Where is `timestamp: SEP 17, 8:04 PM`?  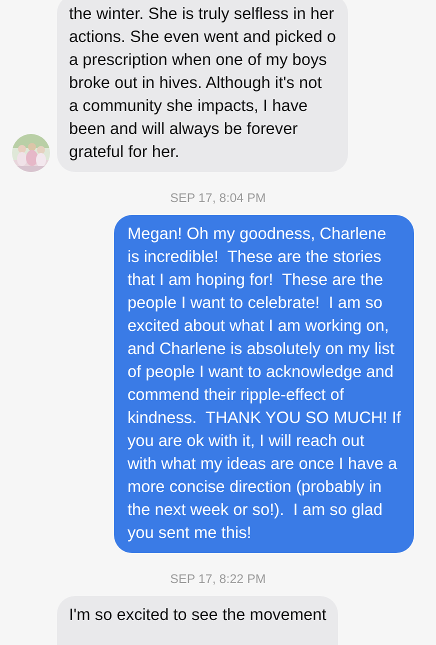 timestamp: SEP 17, 8:04 PM is located at coordinates (218, 198).